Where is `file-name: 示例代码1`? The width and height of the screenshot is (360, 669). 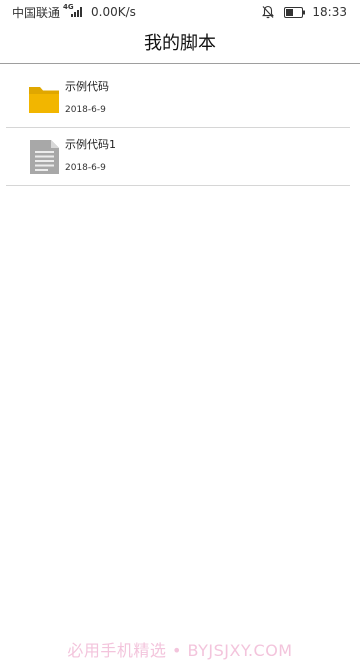 file-name: 示例代码1 is located at coordinates (90, 144).